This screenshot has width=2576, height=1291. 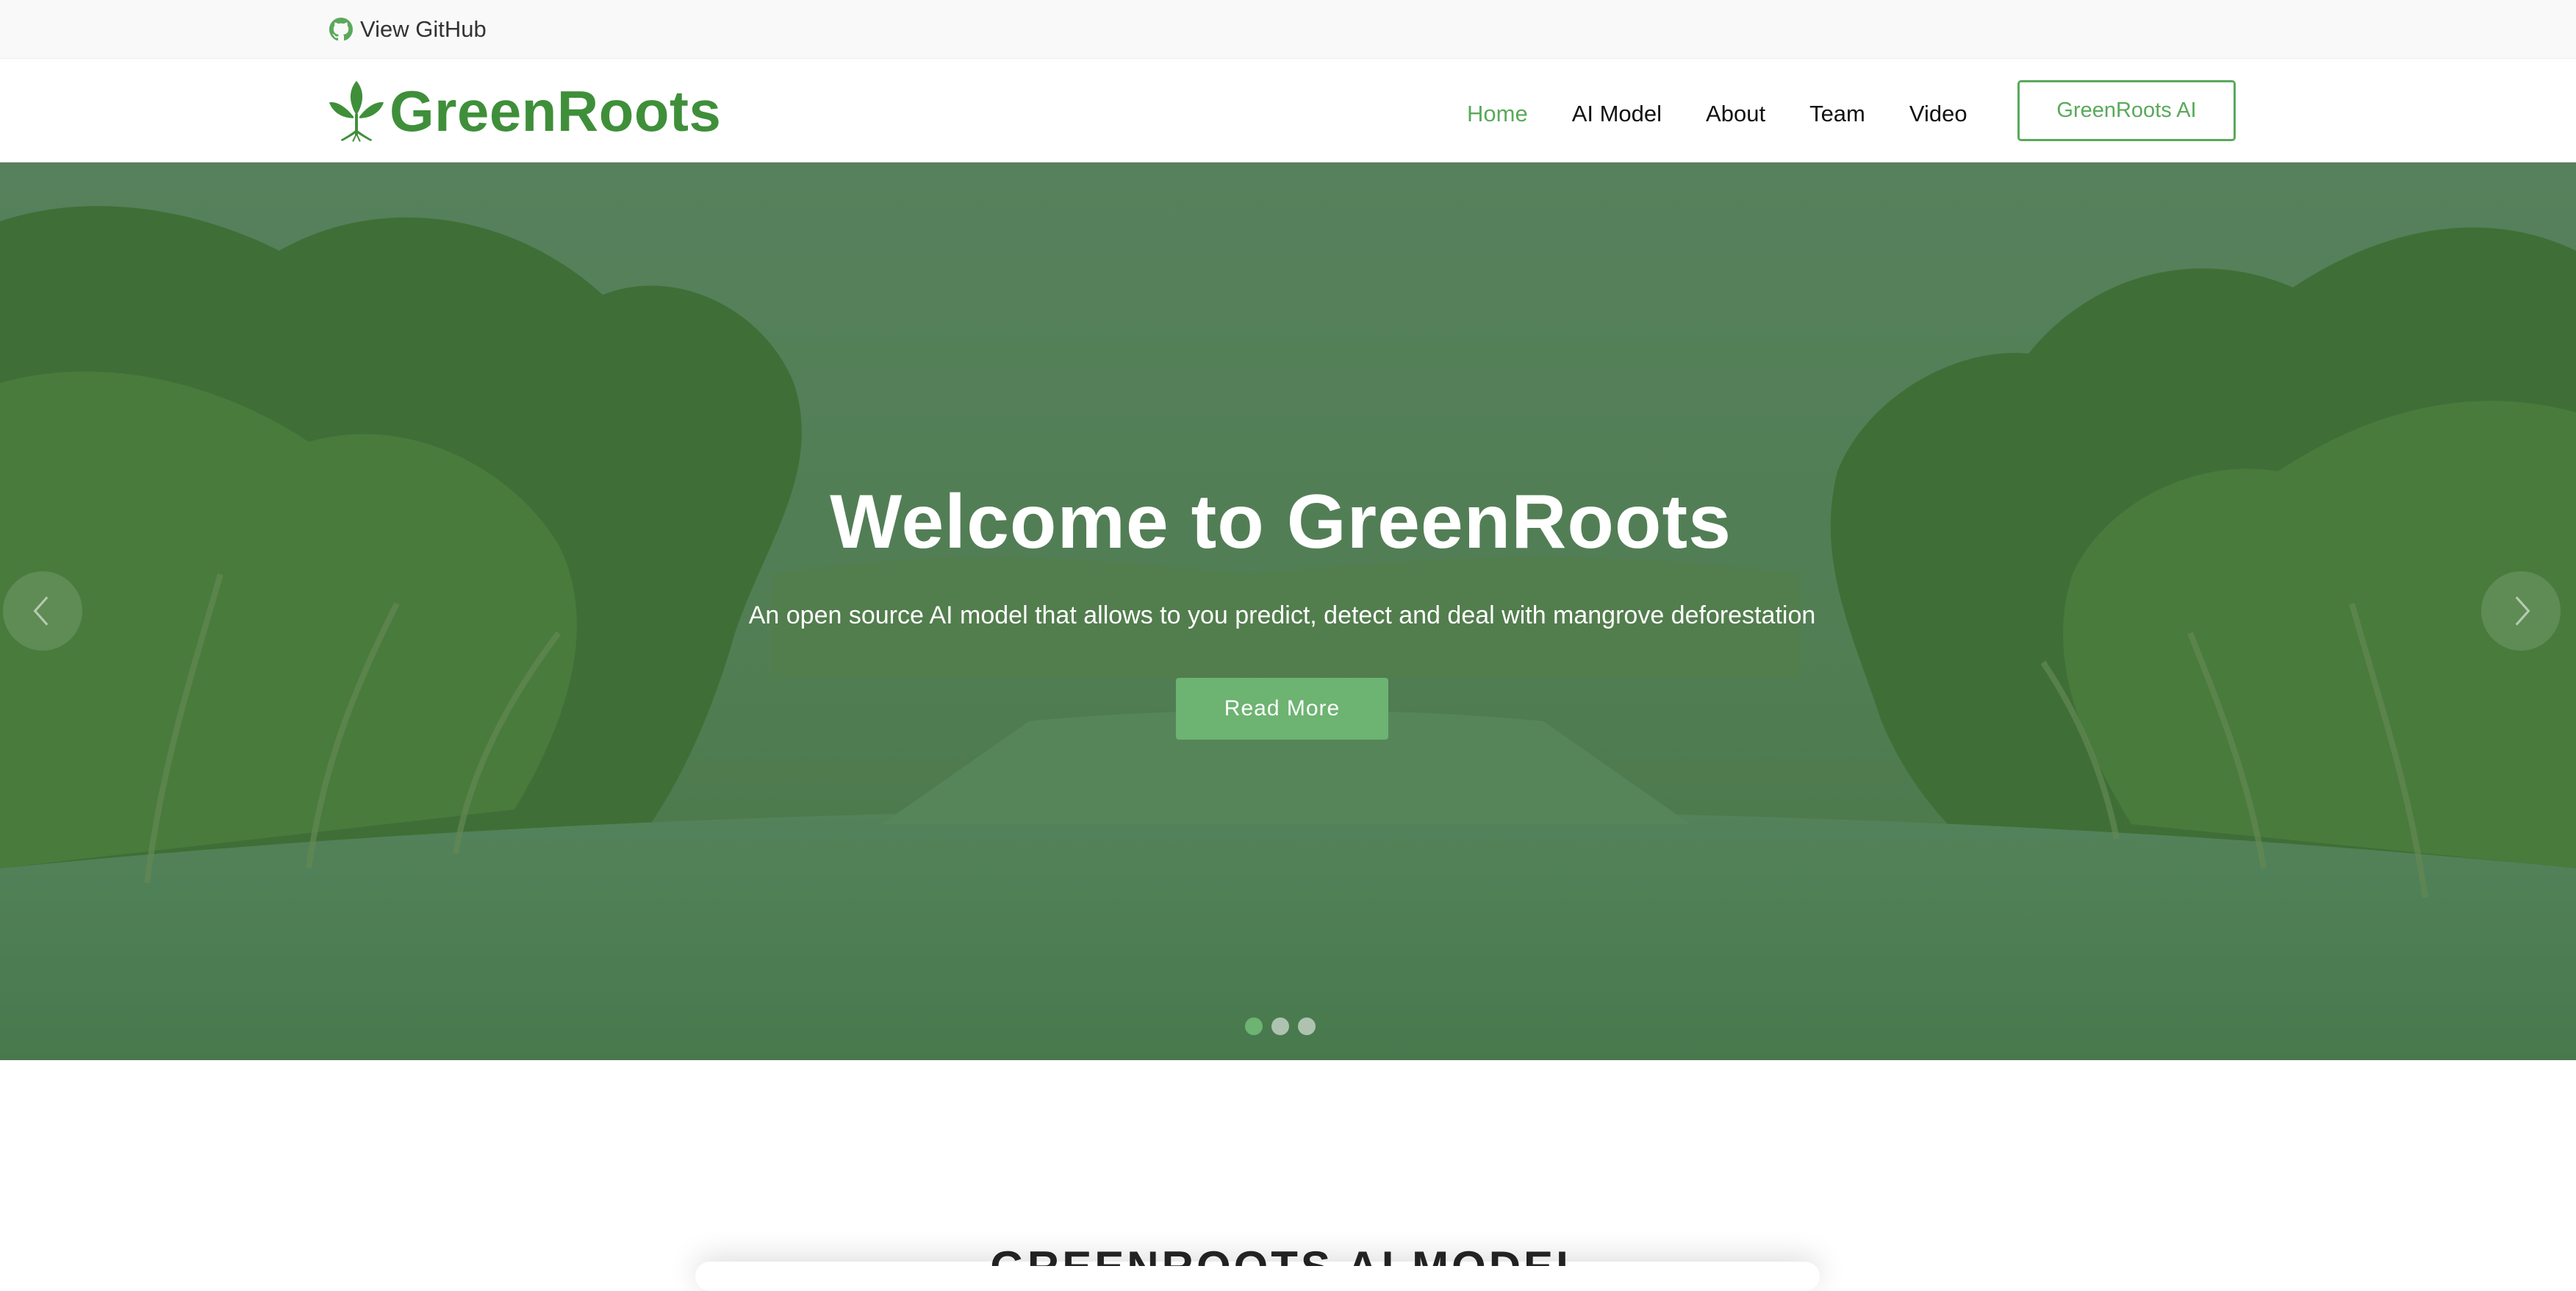 I want to click on leaf-icon, so click(x=356, y=111).